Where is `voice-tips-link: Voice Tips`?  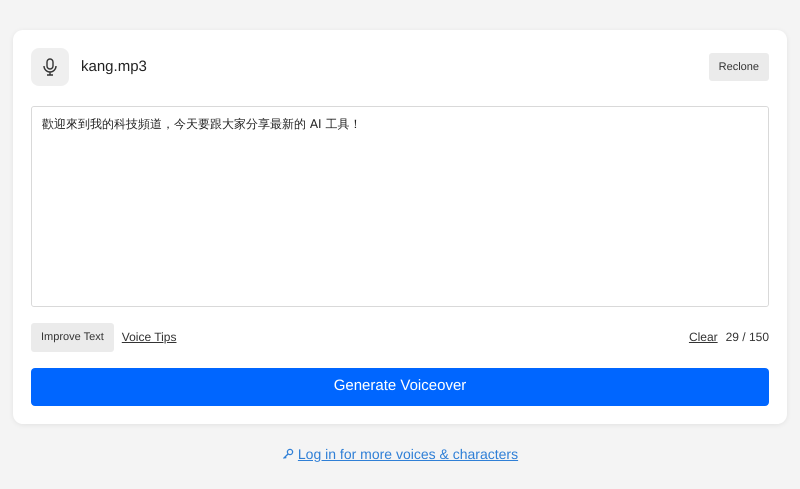
voice-tips-link: Voice Tips is located at coordinates (149, 337).